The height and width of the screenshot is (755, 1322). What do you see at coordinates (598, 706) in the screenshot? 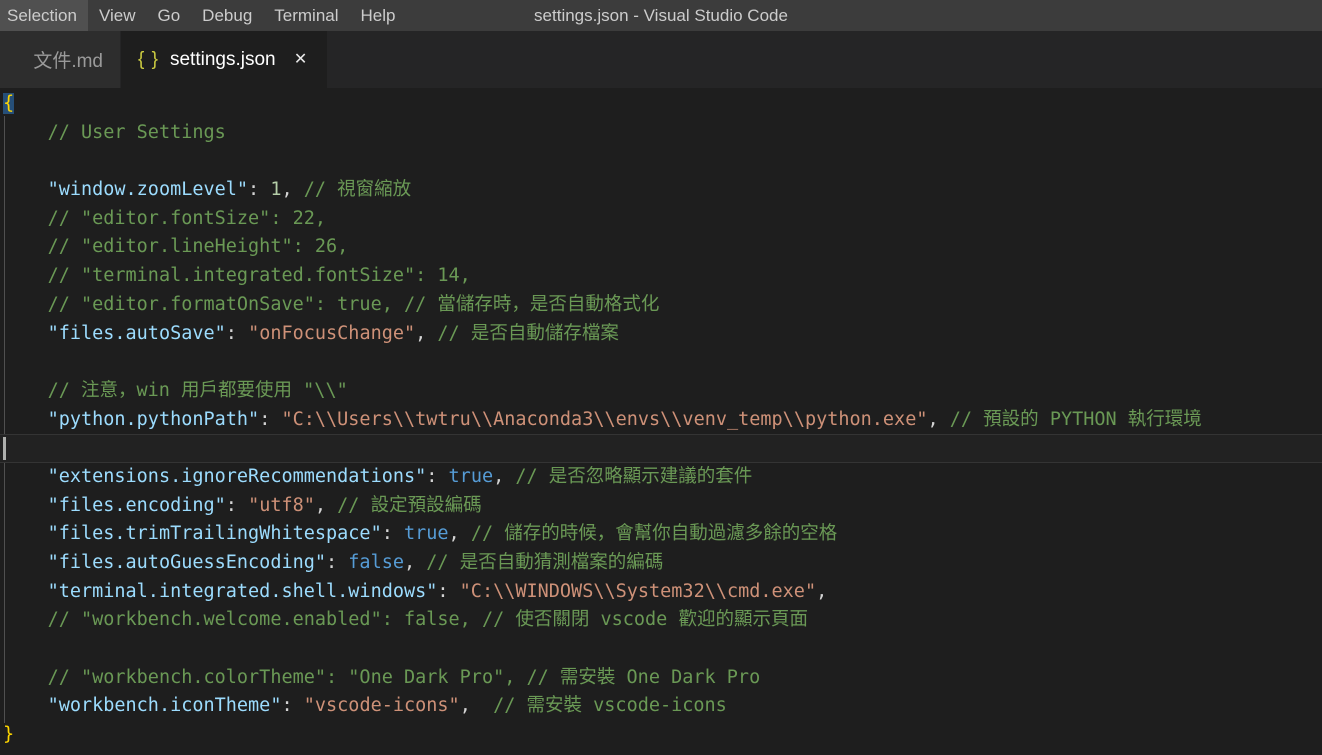
I see `code-token: // 需安裝 vscode-icons` at bounding box center [598, 706].